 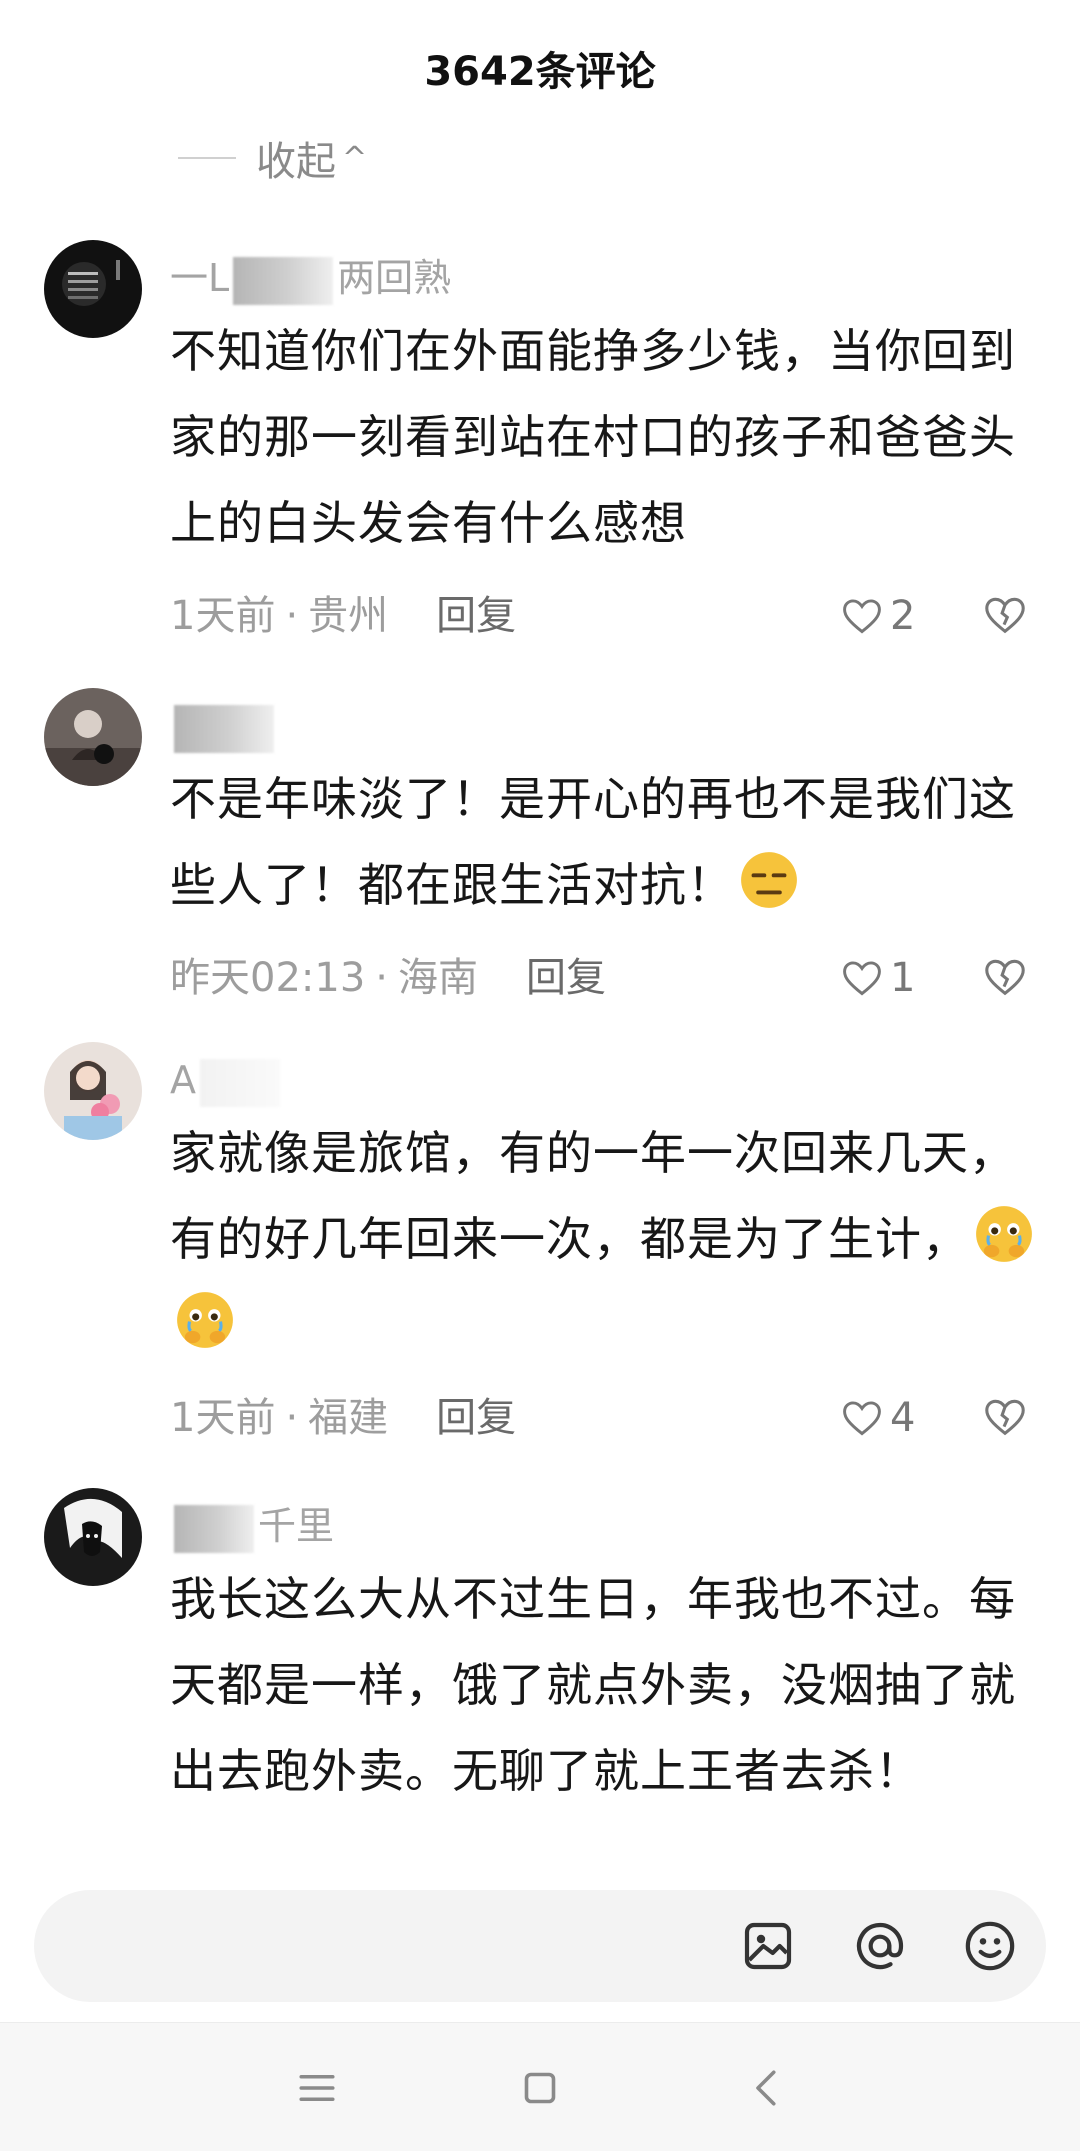 I want to click on comment-meta: 昨天02:13 · 海南 回复, so click(x=388, y=978).